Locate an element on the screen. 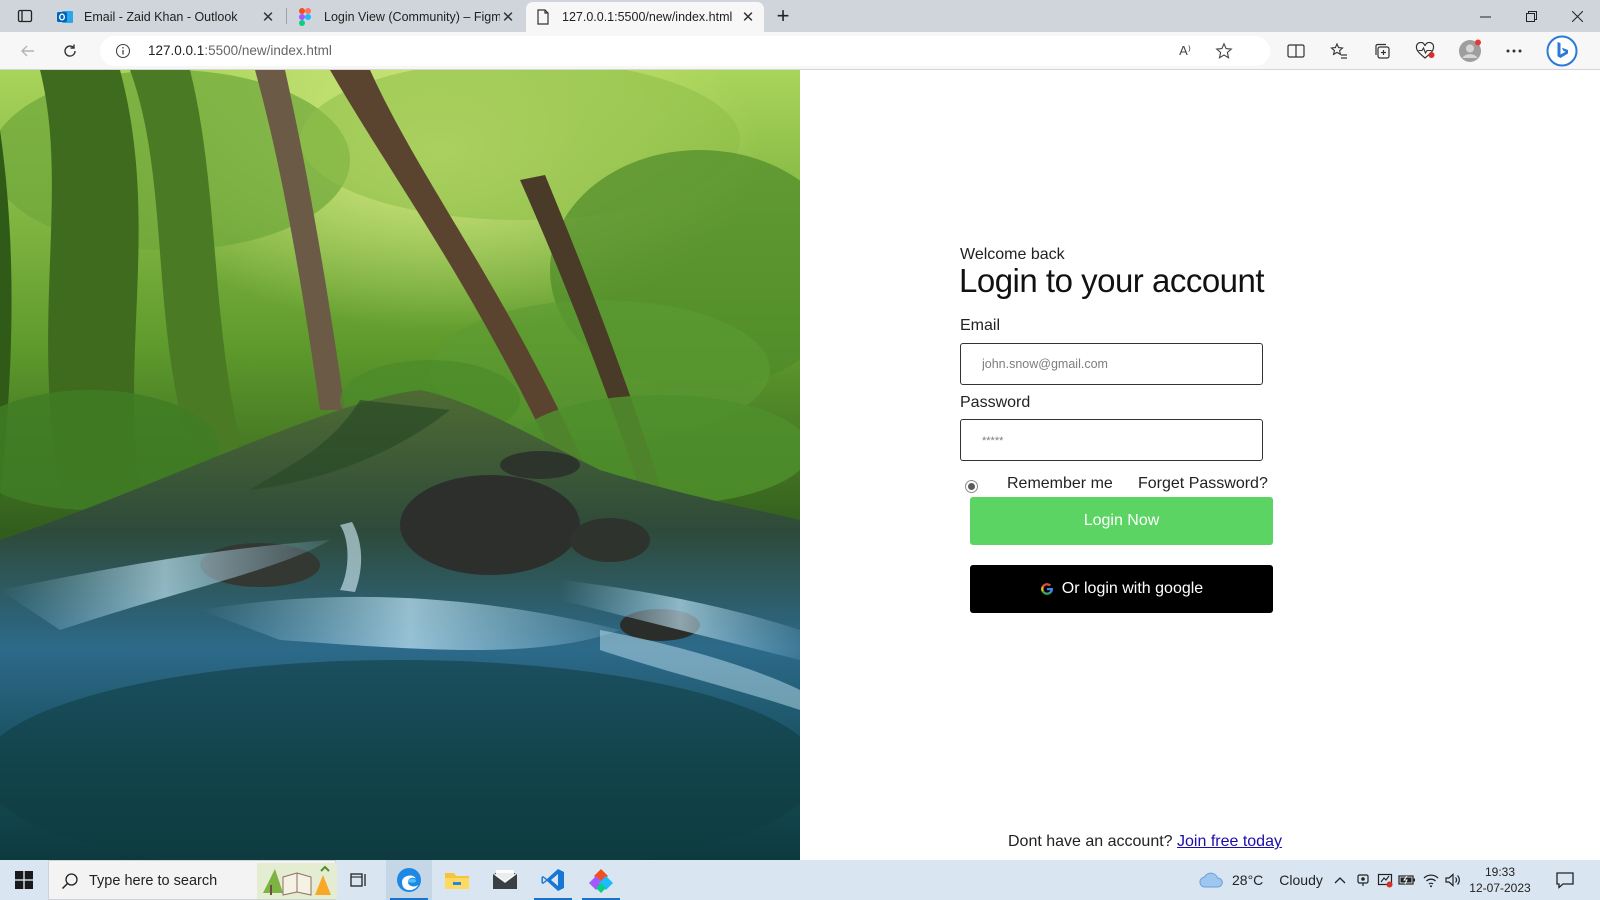  figma-icon is located at coordinates (305, 17).